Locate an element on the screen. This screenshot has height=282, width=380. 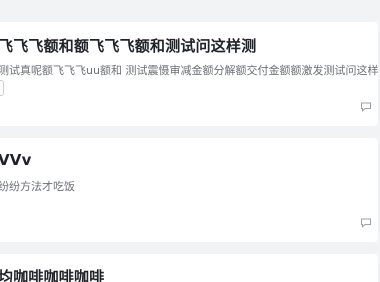
post-excerpt: 纷纷方法才吃饭 is located at coordinates (37, 186).